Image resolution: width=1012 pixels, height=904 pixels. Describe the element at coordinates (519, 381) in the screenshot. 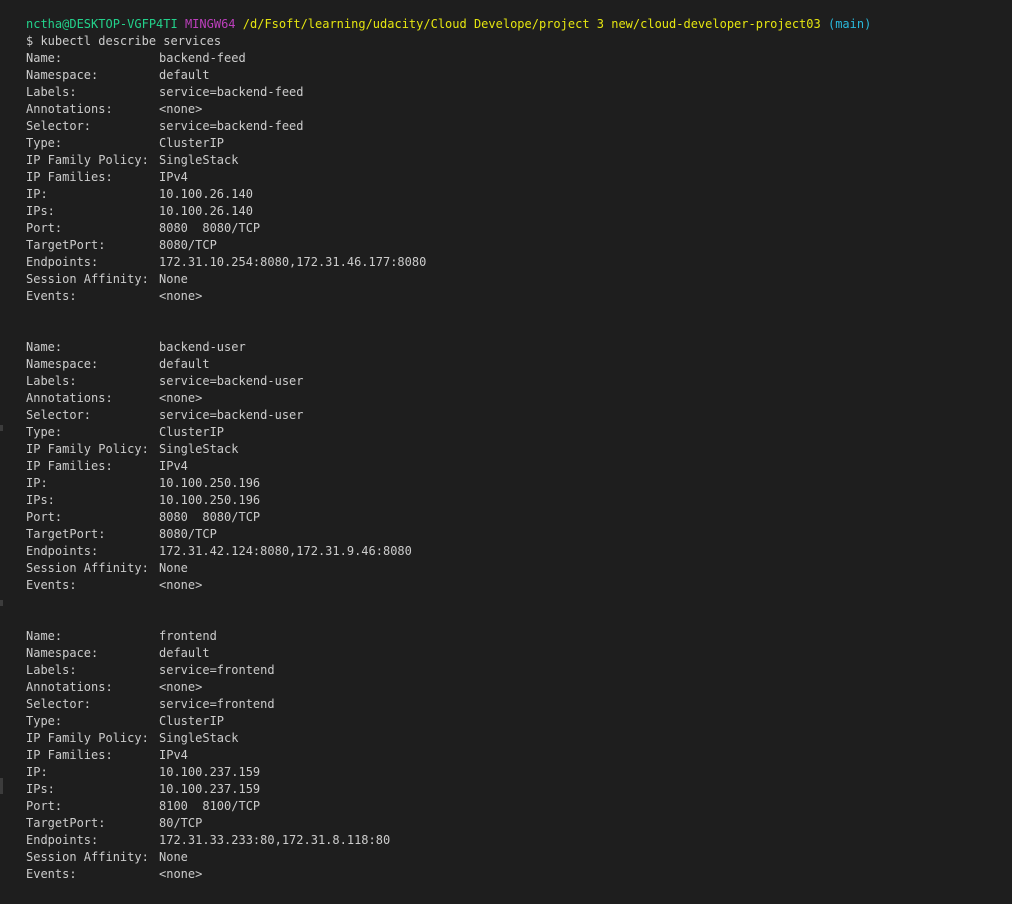

I see `service-field-row: Labels: service=backend-user` at that location.